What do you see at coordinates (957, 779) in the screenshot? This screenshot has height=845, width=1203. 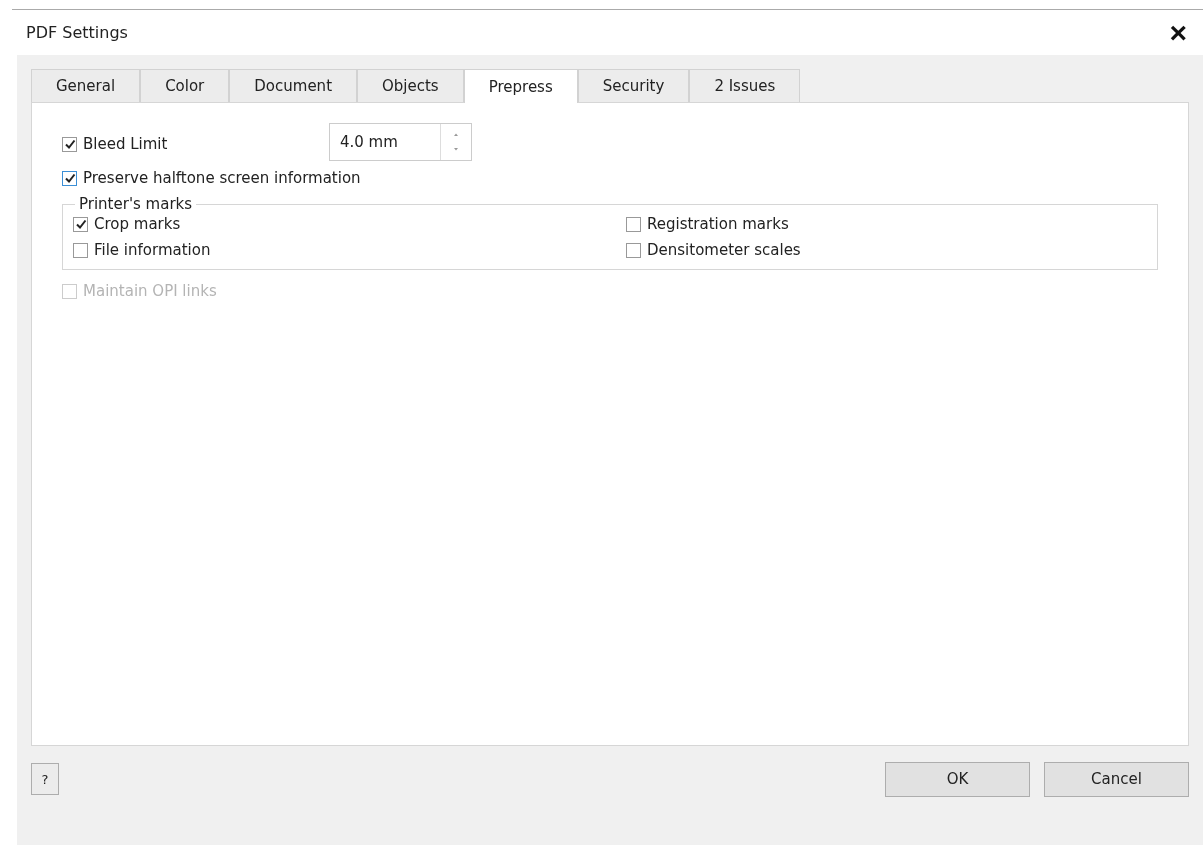 I see `ok-button: OK` at bounding box center [957, 779].